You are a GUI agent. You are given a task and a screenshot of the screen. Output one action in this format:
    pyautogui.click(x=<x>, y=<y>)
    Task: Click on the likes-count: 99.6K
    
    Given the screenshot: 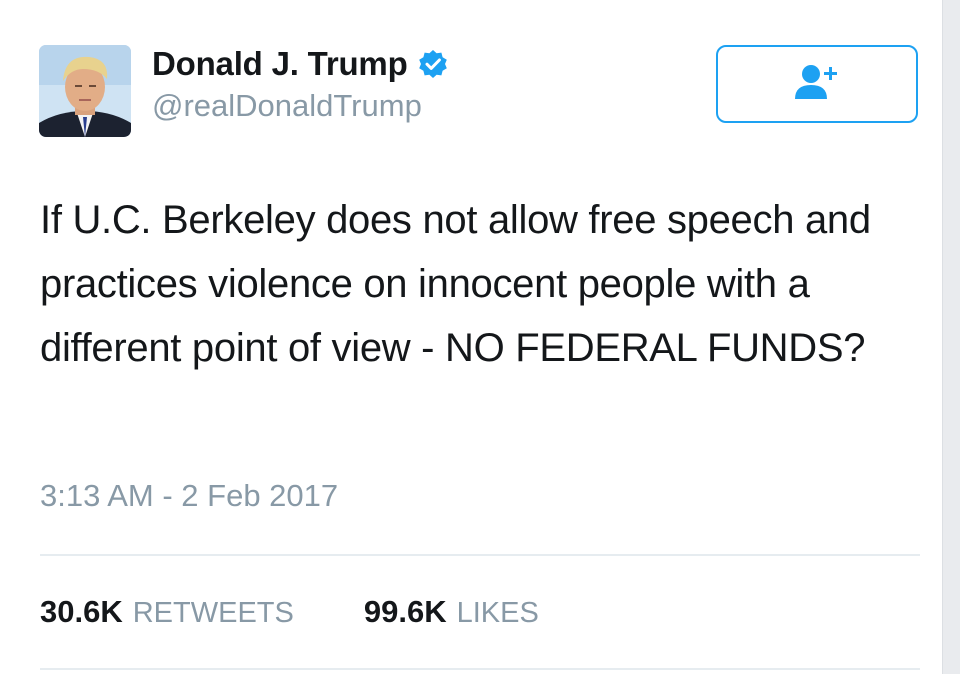 What is the action you would take?
    pyautogui.click(x=405, y=611)
    